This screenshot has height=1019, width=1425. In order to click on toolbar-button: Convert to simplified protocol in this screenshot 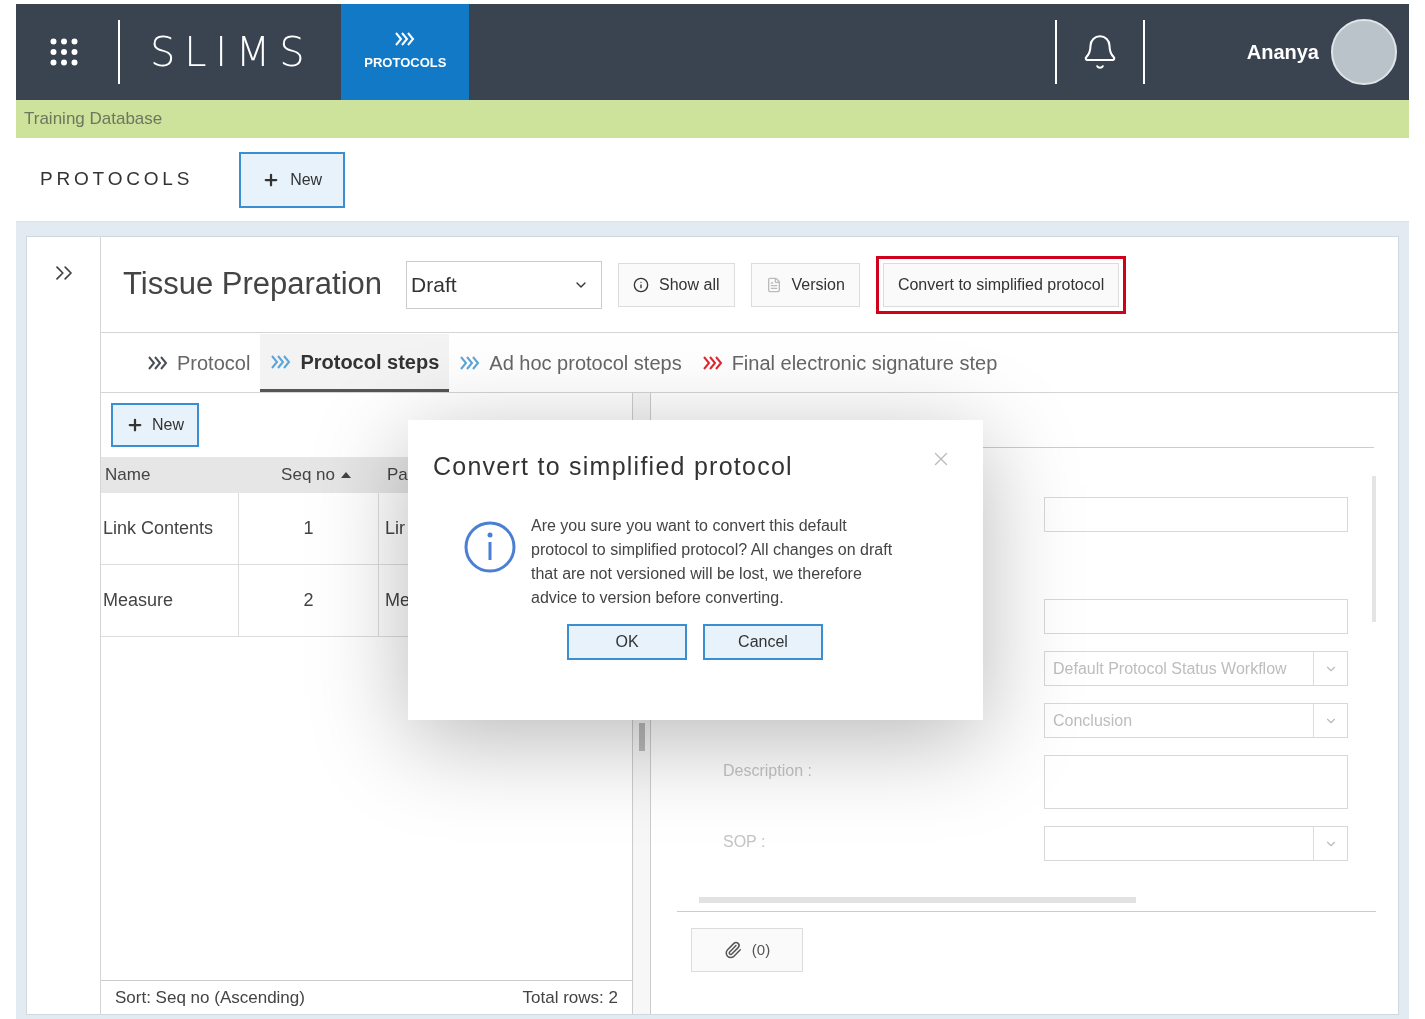, I will do `click(1001, 284)`.